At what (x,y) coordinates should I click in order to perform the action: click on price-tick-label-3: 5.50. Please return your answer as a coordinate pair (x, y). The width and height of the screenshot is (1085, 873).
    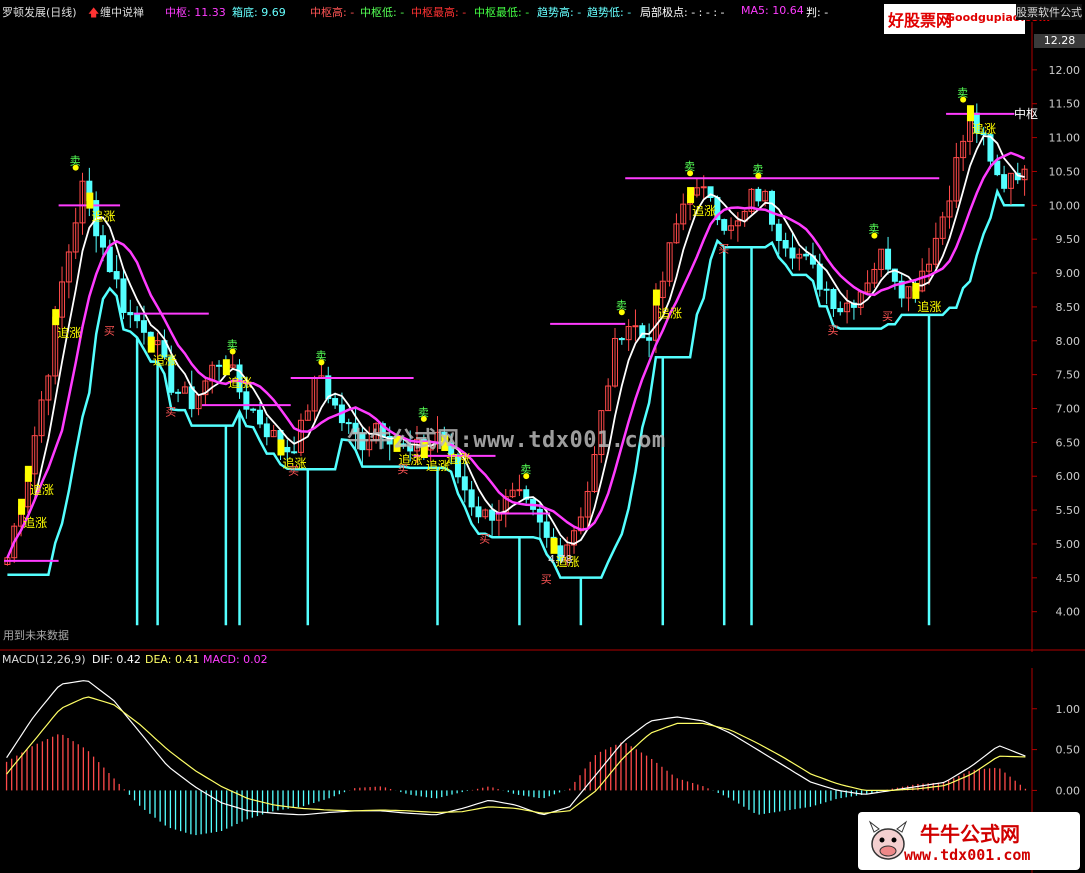
    Looking at the image, I should click on (1068, 510).